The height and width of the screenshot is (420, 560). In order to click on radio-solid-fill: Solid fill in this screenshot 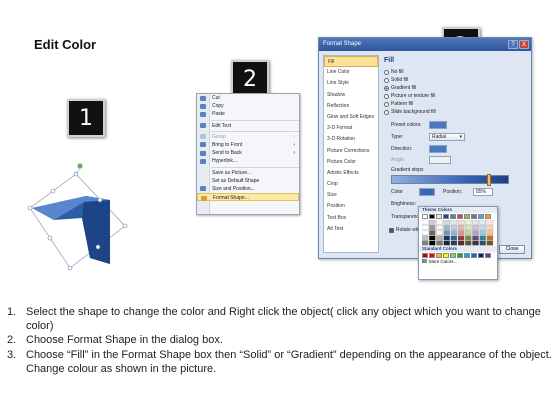, I will do `click(396, 80)`.